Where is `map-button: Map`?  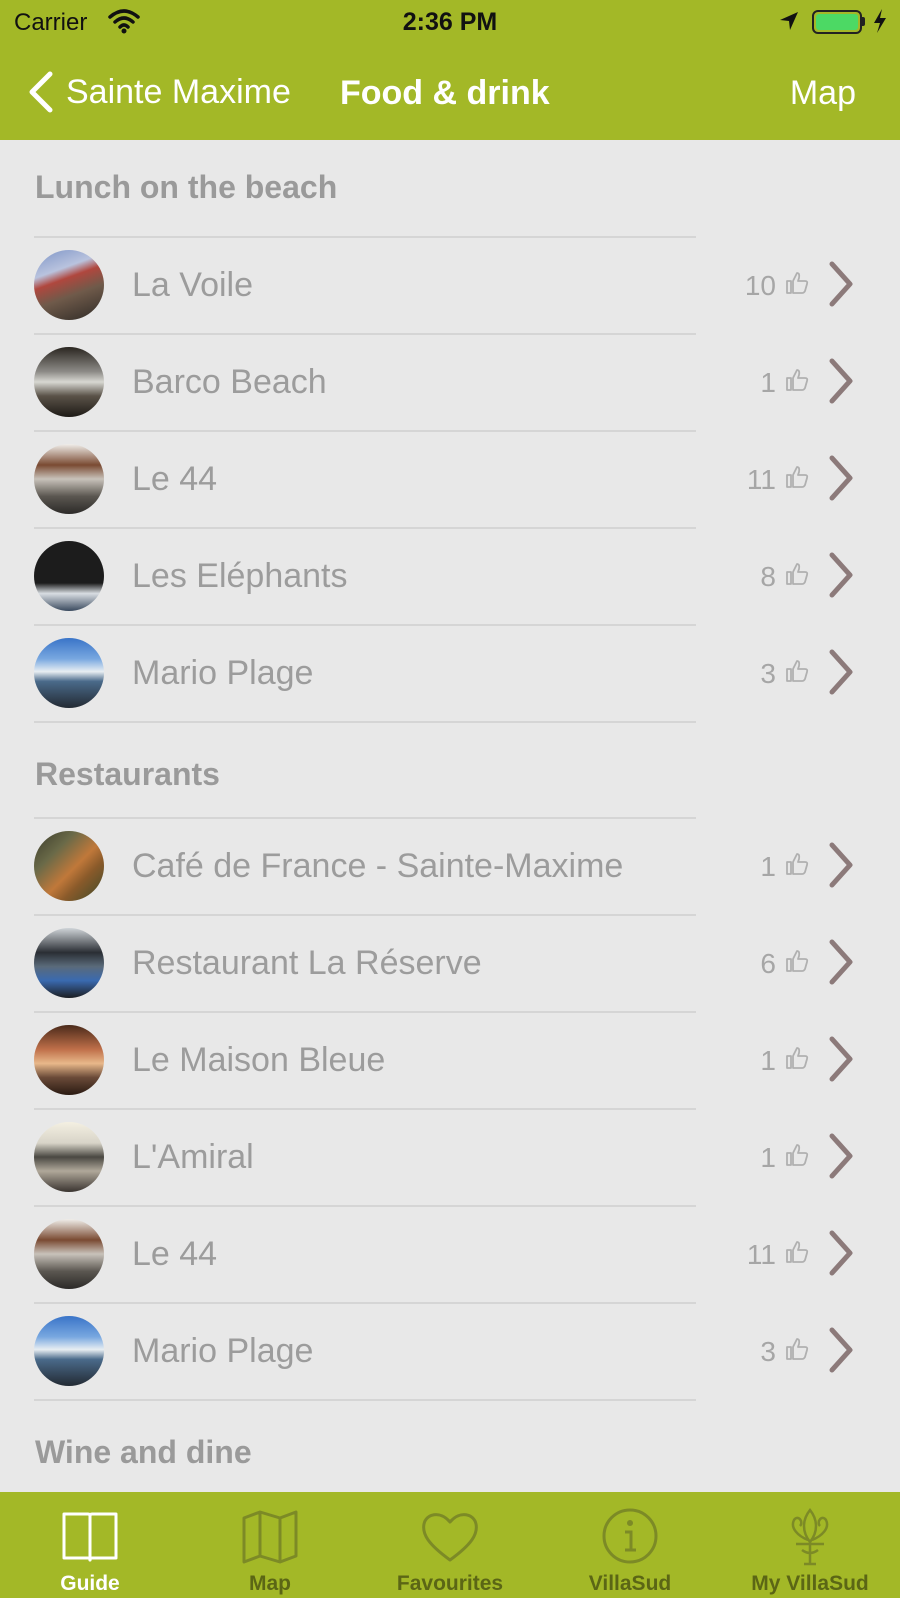
map-button: Map is located at coordinates (823, 93).